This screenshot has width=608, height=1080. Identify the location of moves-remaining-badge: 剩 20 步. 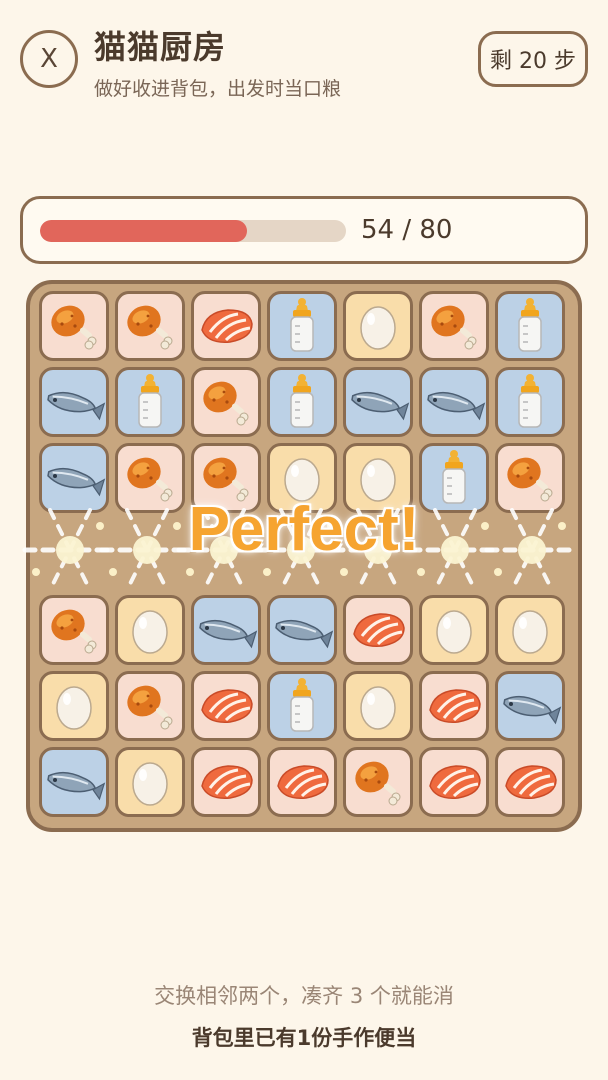
(533, 59).